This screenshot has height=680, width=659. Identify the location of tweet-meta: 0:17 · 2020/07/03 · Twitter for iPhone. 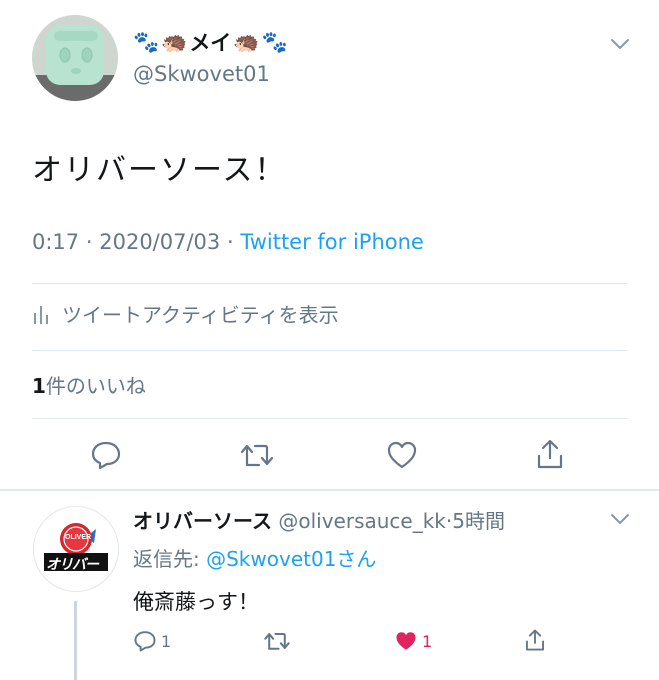
(228, 242).